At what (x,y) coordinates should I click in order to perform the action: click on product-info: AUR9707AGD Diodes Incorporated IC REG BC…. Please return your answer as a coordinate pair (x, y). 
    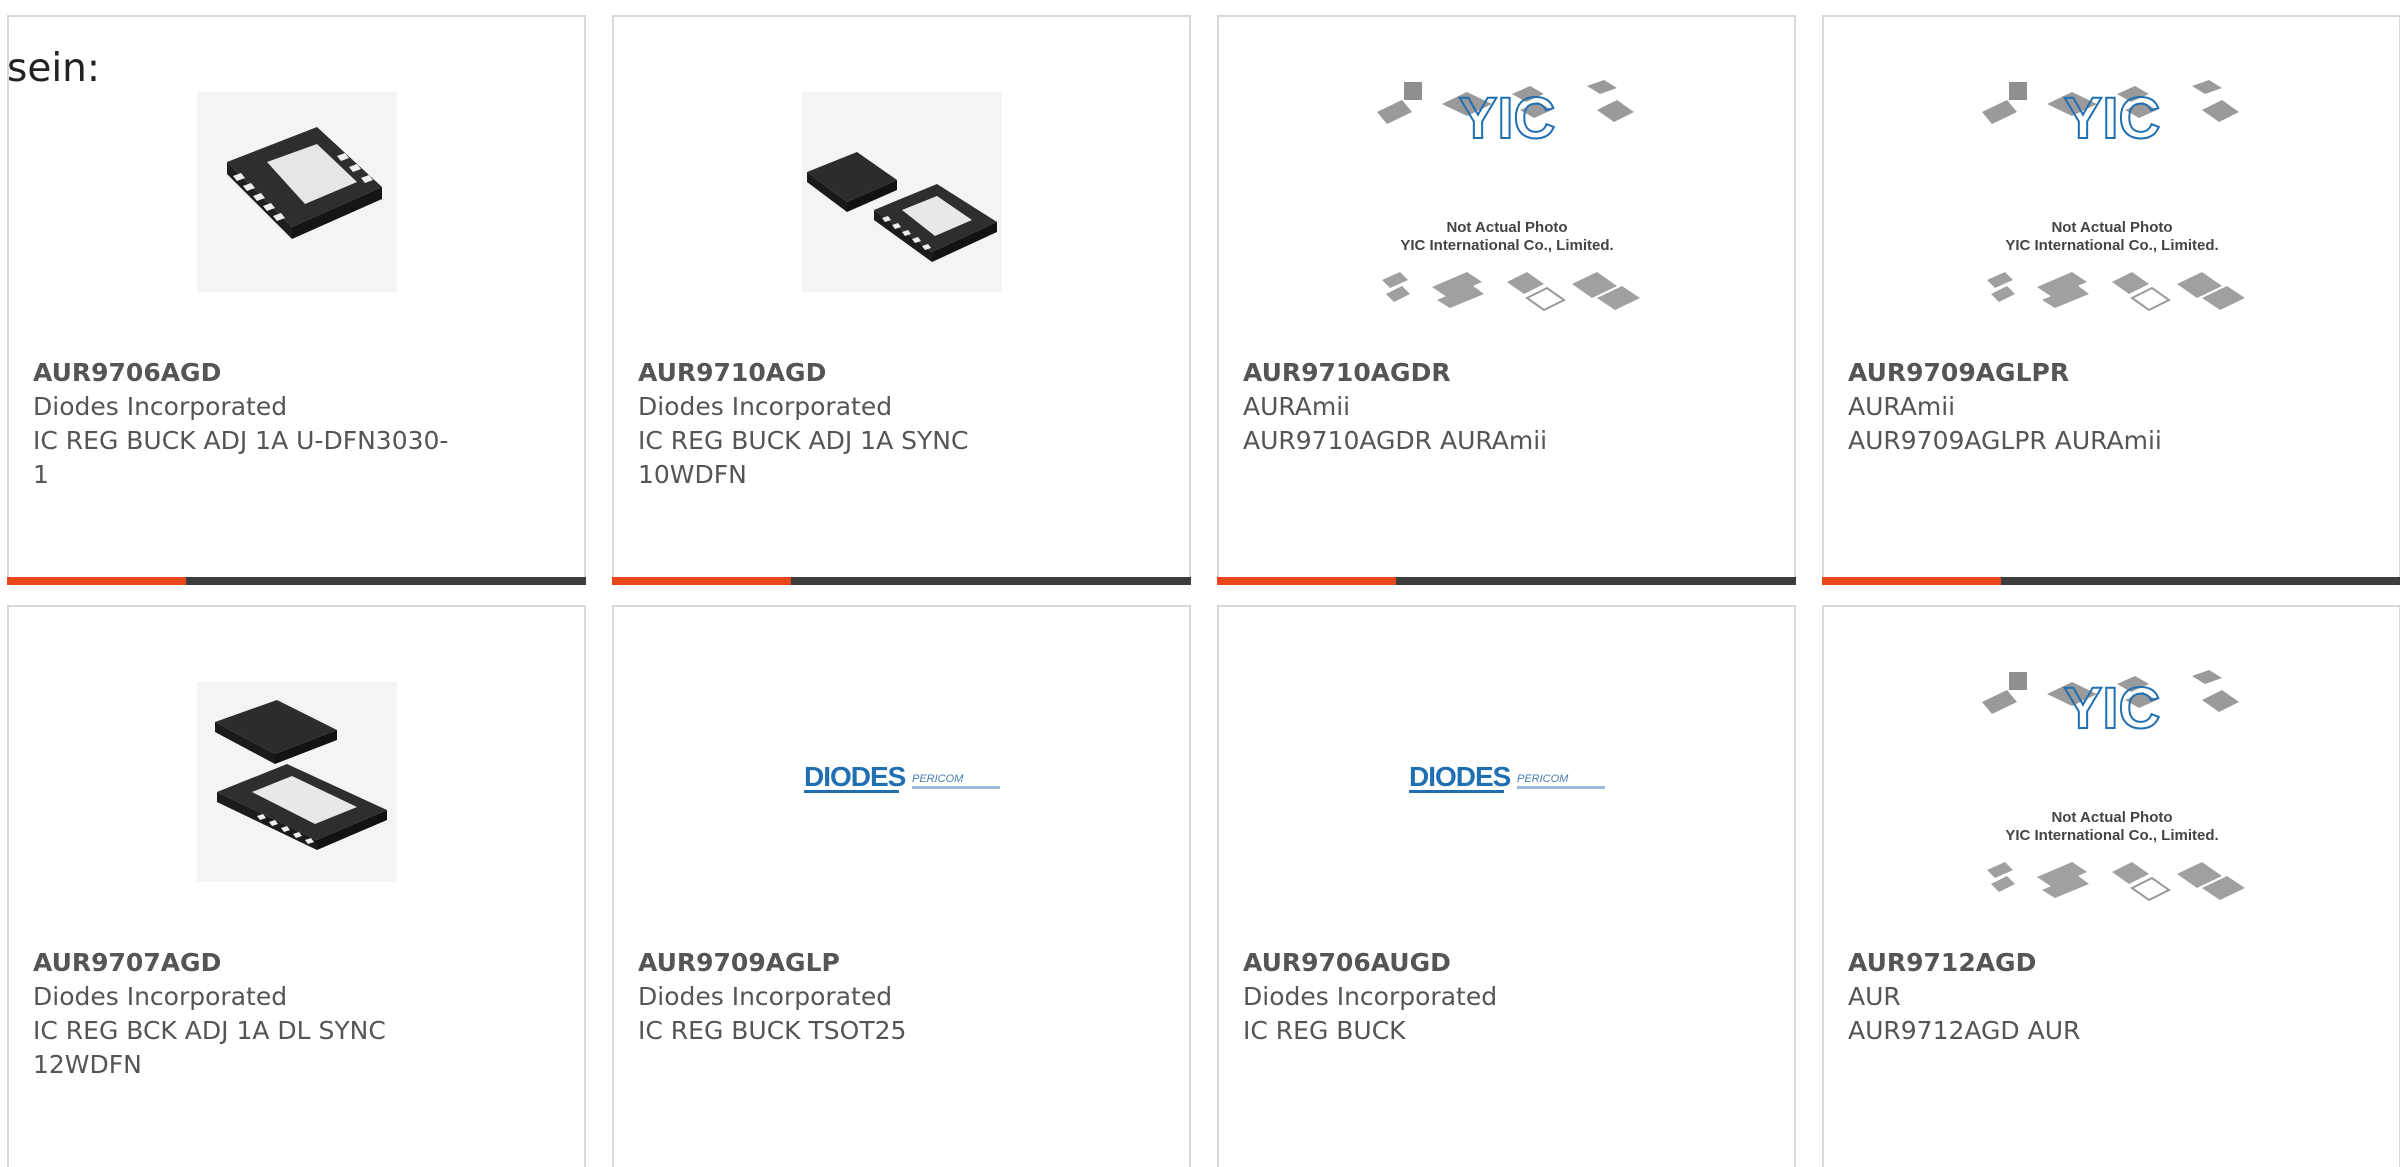
    Looking at the image, I should click on (248, 1014).